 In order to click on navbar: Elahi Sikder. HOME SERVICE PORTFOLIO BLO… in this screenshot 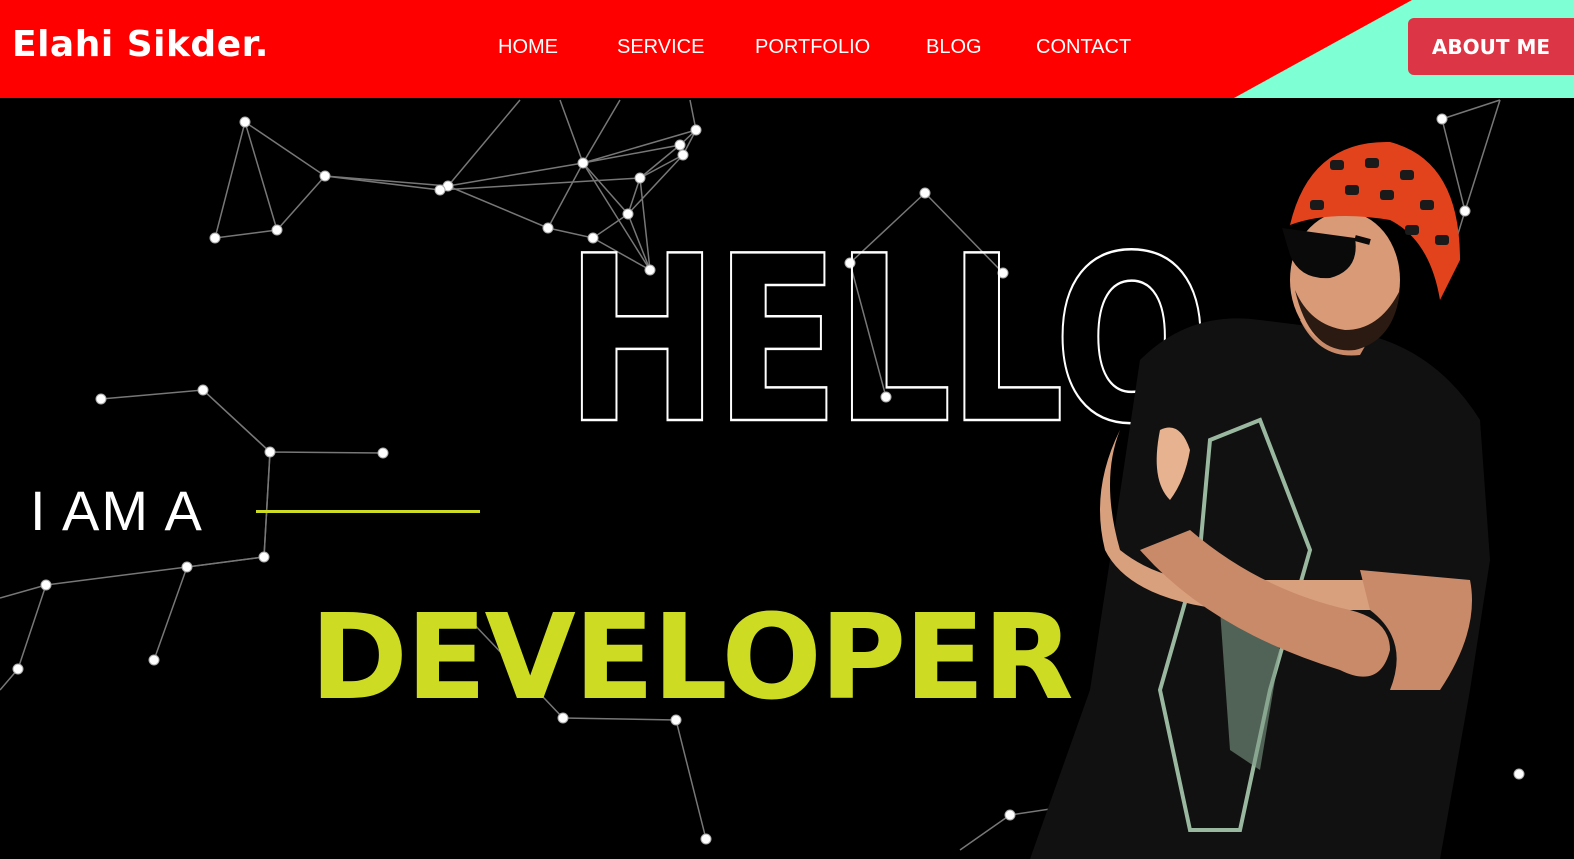, I will do `click(787, 49)`.